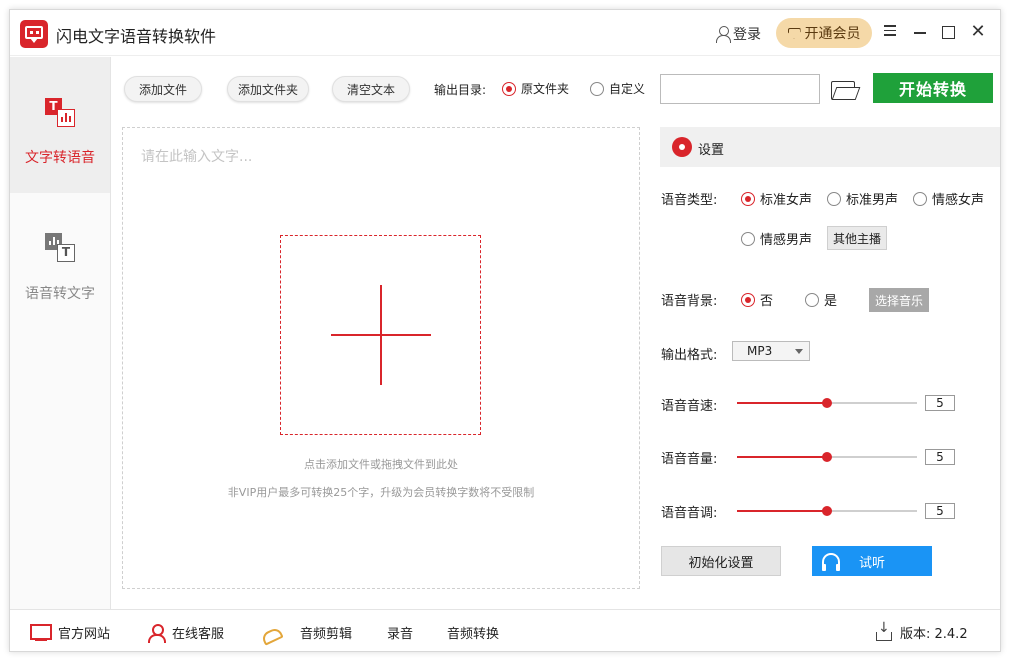  I want to click on option-label: 原文件夹, so click(545, 89).